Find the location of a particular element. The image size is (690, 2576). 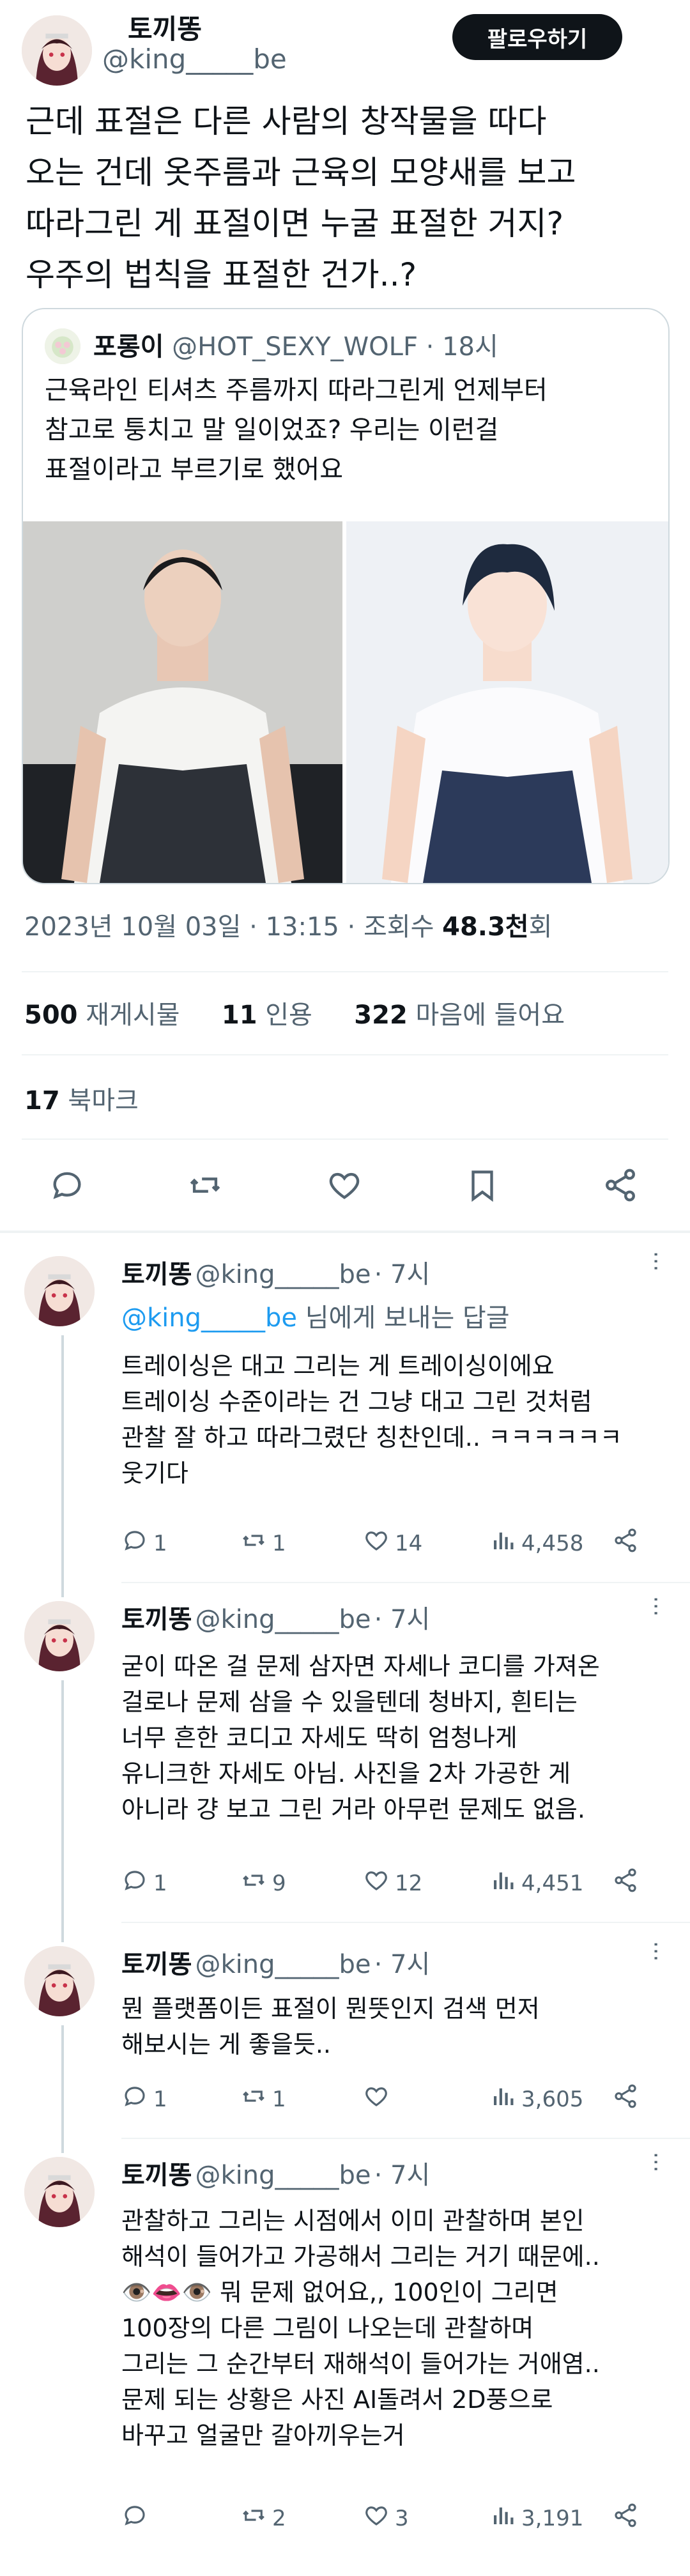

views-count: 4,458 is located at coordinates (552, 1543).